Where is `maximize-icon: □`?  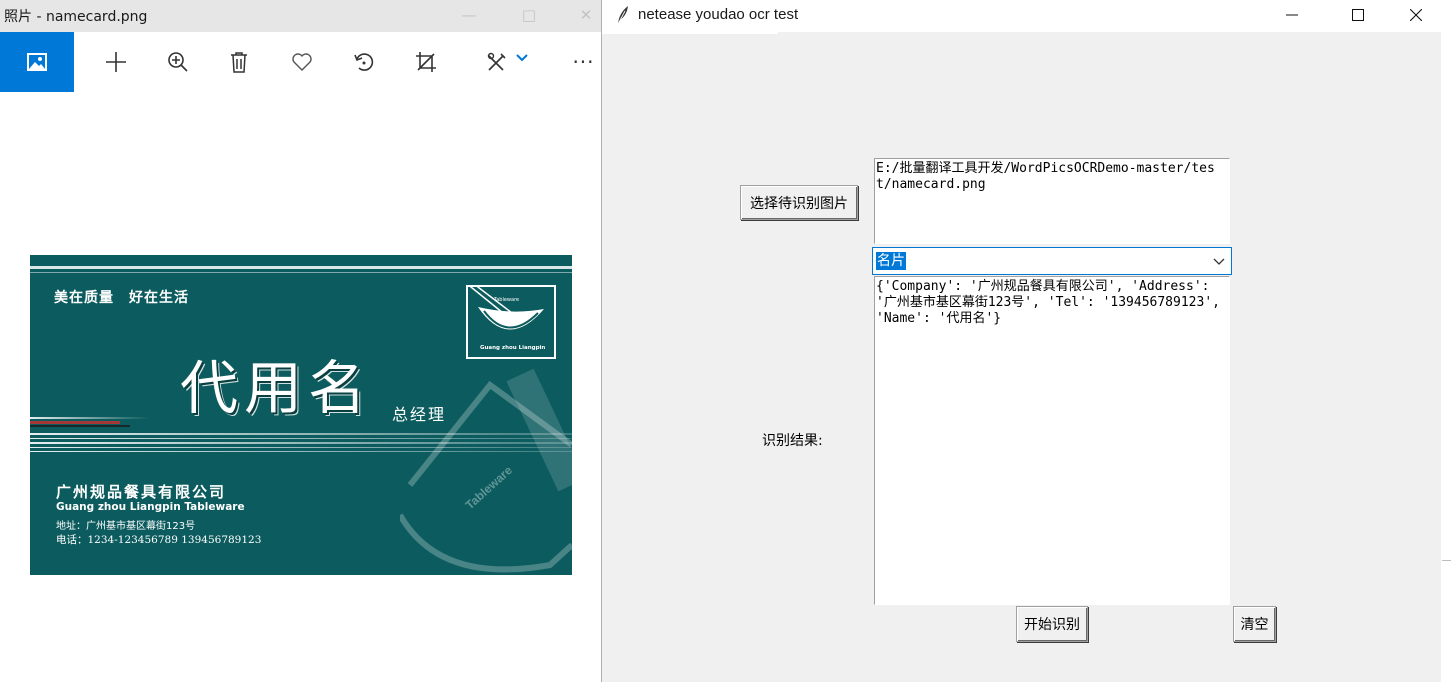
maximize-icon: □ is located at coordinates (529, 15).